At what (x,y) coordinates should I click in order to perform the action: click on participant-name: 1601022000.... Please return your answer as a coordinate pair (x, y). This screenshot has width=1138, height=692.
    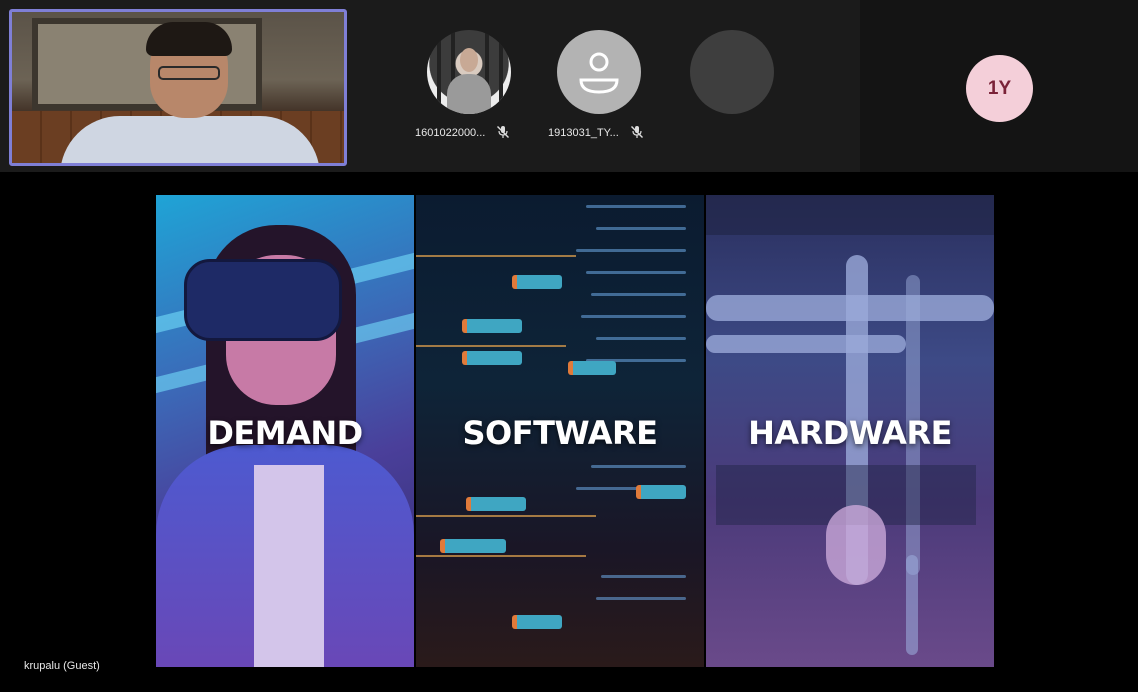
    Looking at the image, I should click on (450, 133).